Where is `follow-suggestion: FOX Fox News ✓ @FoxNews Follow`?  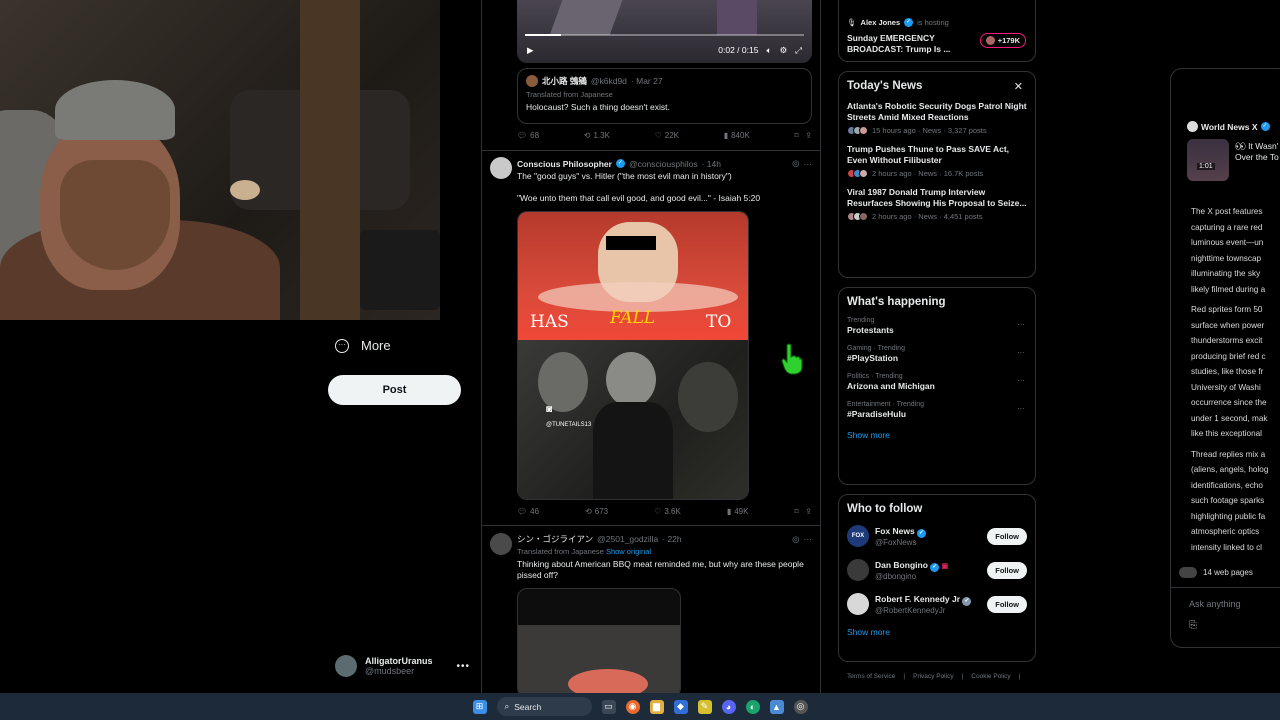
follow-suggestion: FOX Fox News ✓ @FoxNews Follow is located at coordinates (937, 536).